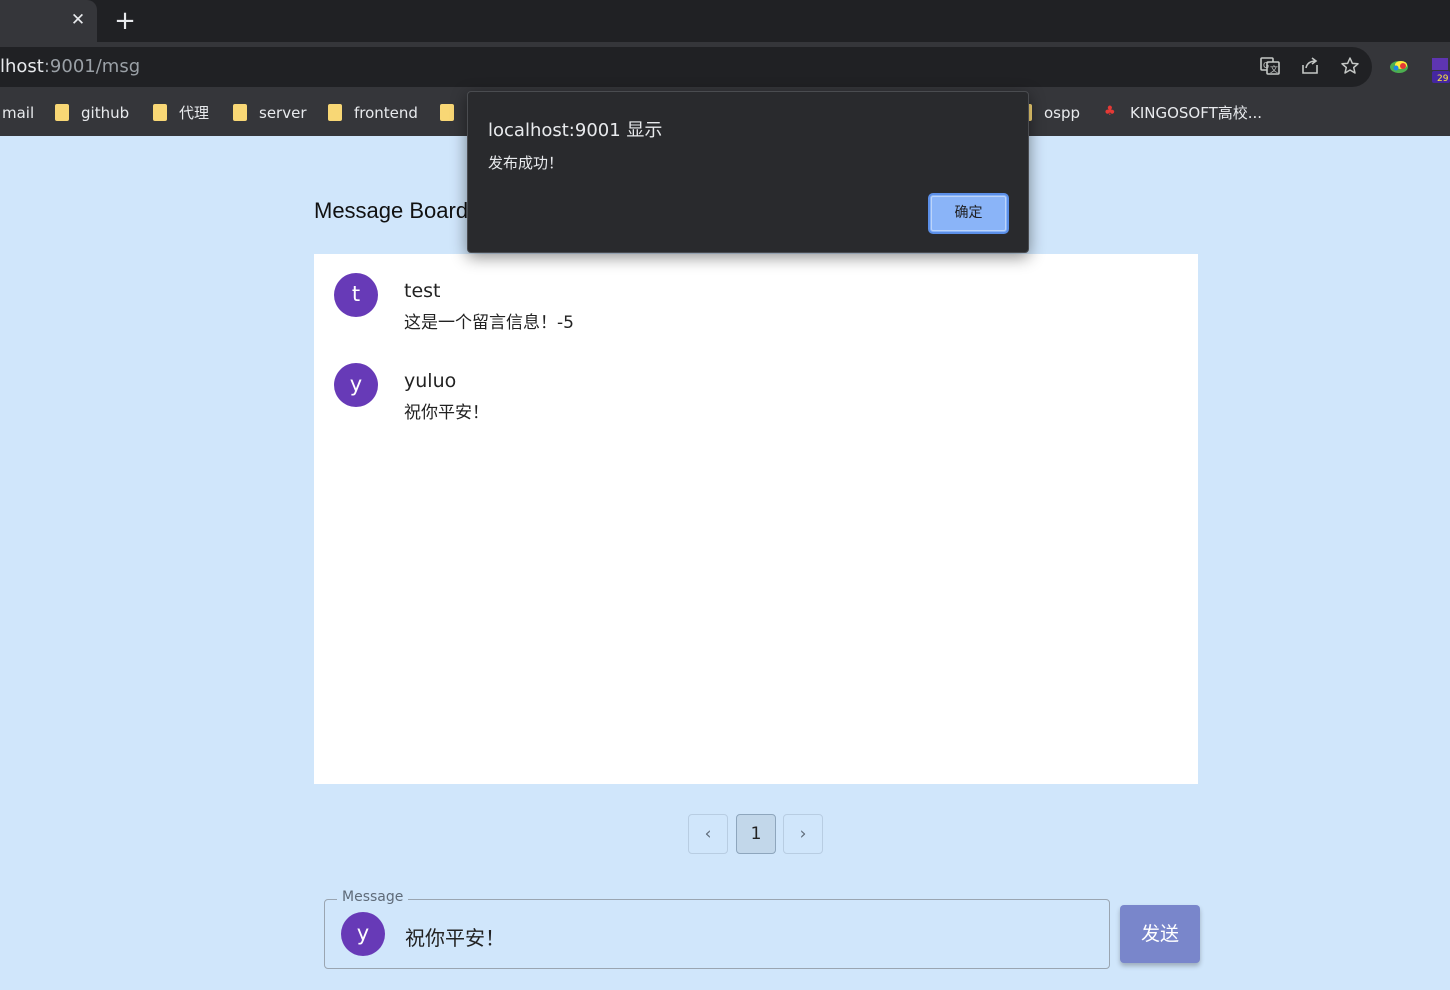 Image resolution: width=1450 pixels, height=990 pixels. I want to click on bookmark-proxy: 代理, so click(181, 114).